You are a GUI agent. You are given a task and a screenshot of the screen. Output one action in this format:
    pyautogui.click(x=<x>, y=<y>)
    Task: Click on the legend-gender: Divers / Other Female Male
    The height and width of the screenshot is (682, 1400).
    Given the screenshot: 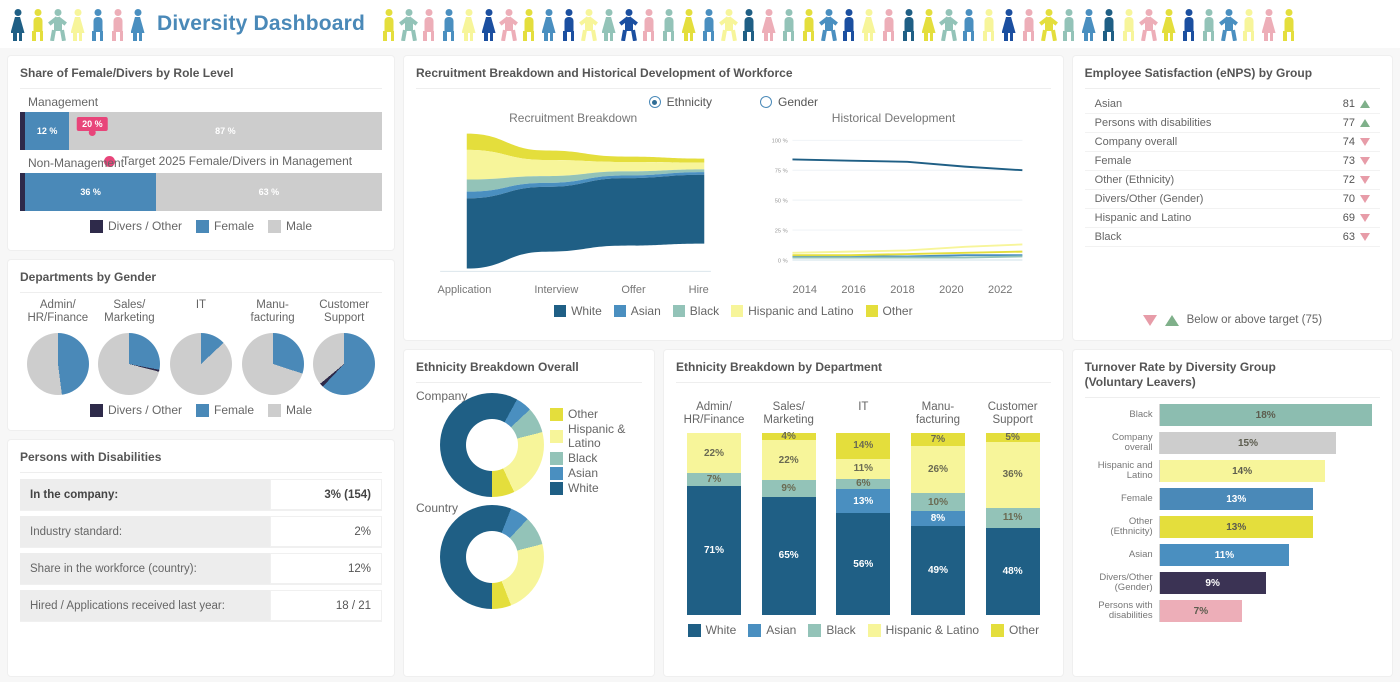 What is the action you would take?
    pyautogui.click(x=201, y=226)
    